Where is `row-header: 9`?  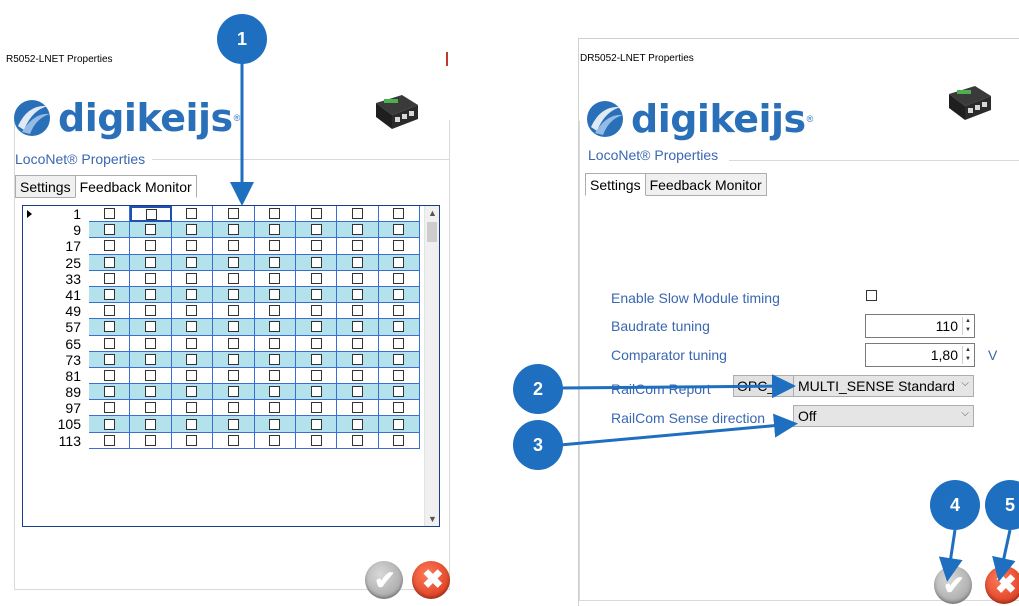 row-header: 9 is located at coordinates (56, 230).